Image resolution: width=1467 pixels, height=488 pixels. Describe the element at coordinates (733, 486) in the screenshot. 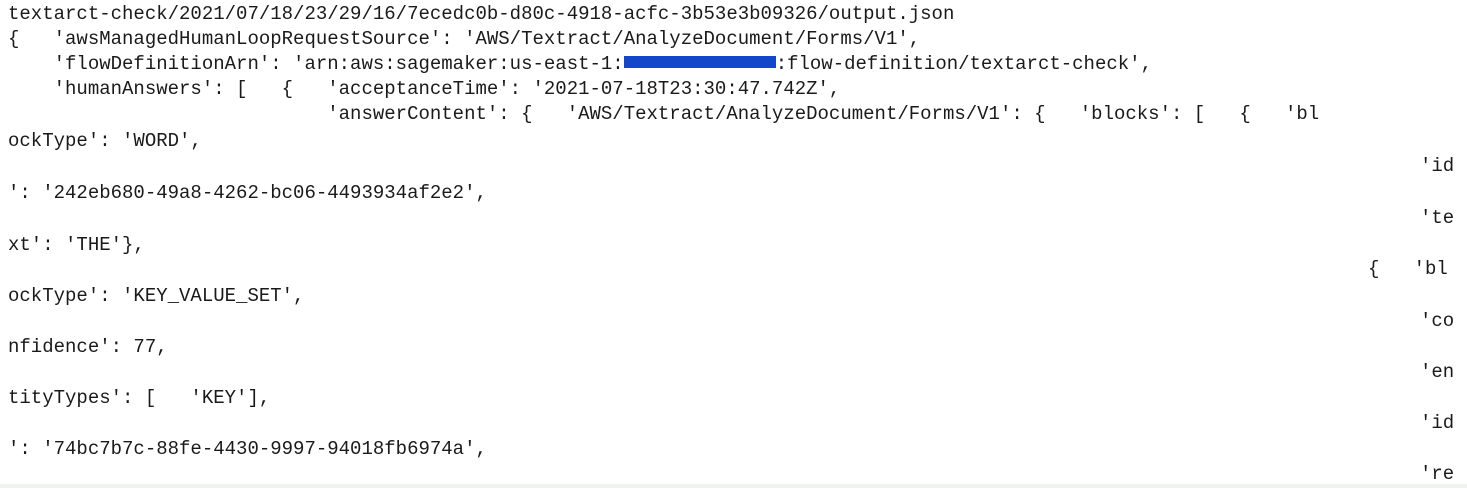

I see `bottom-strip` at that location.